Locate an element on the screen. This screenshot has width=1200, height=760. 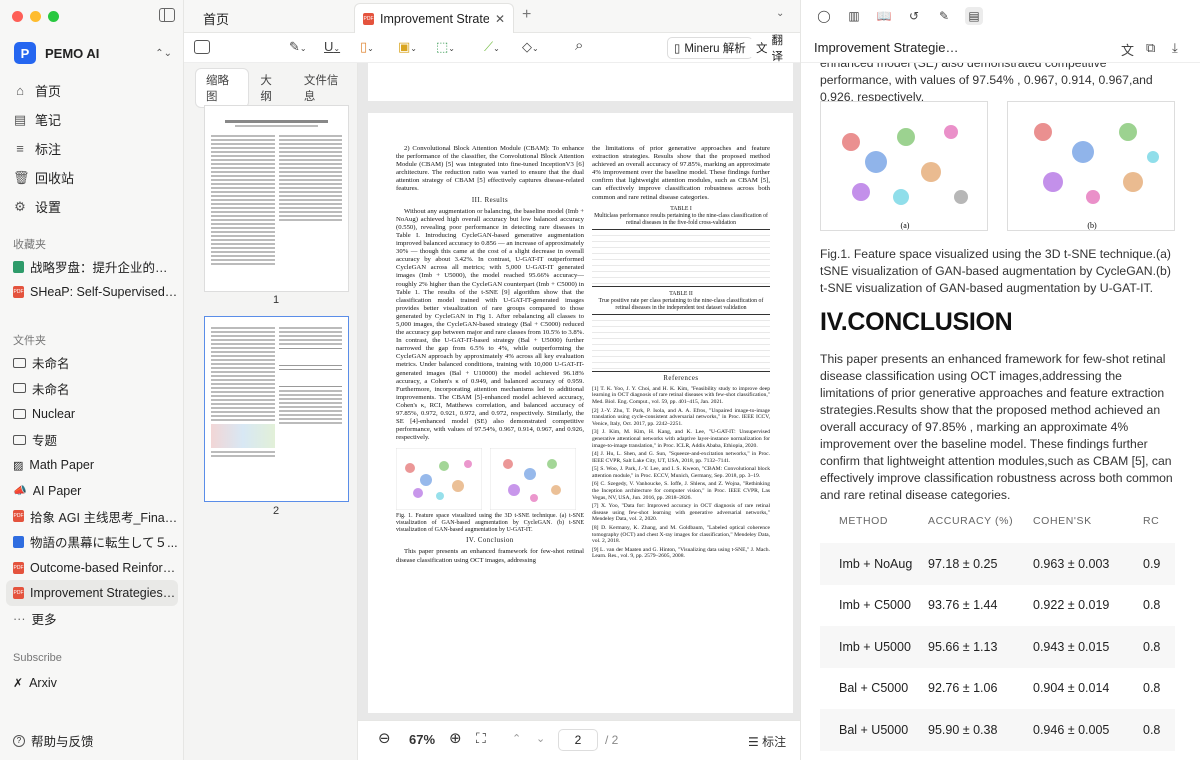
eraser-icon: ◇⌄ is located at coordinates (530, 47).